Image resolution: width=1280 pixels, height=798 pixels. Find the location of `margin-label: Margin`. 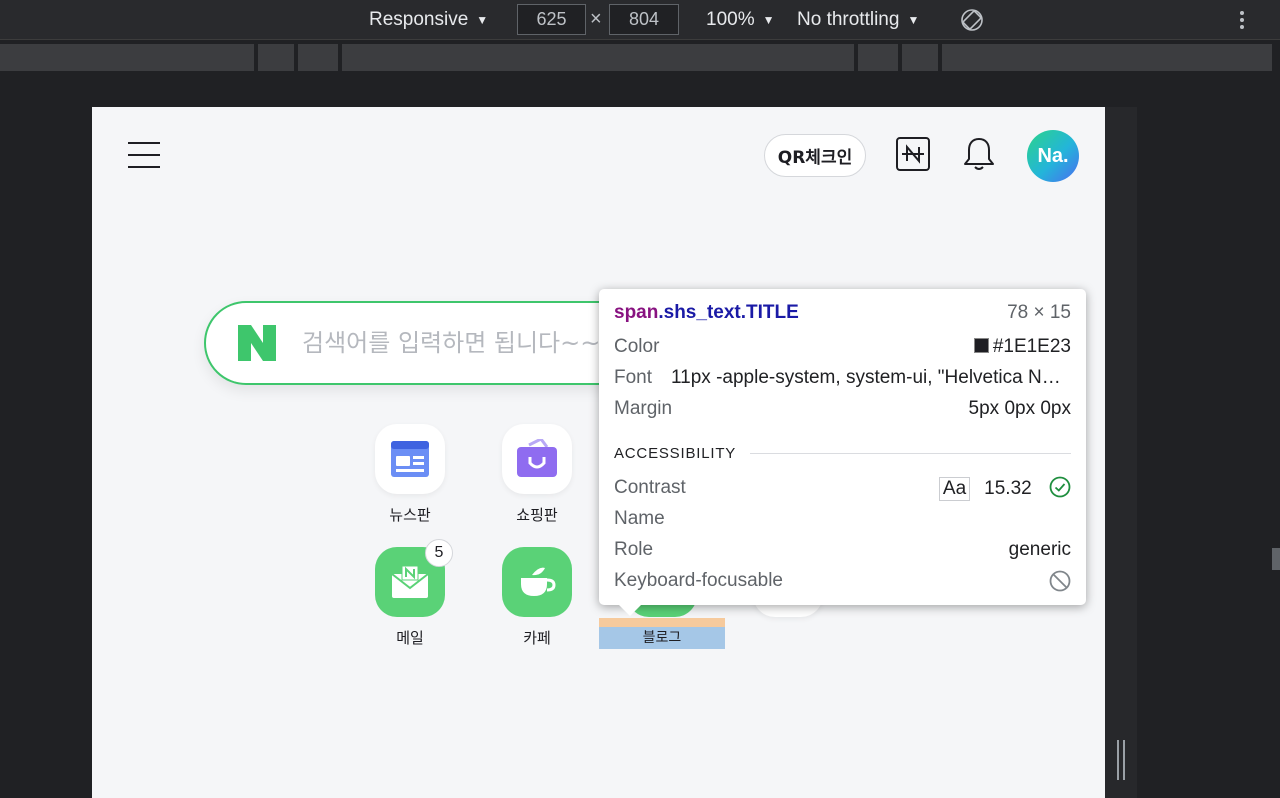

margin-label: Margin is located at coordinates (643, 408).